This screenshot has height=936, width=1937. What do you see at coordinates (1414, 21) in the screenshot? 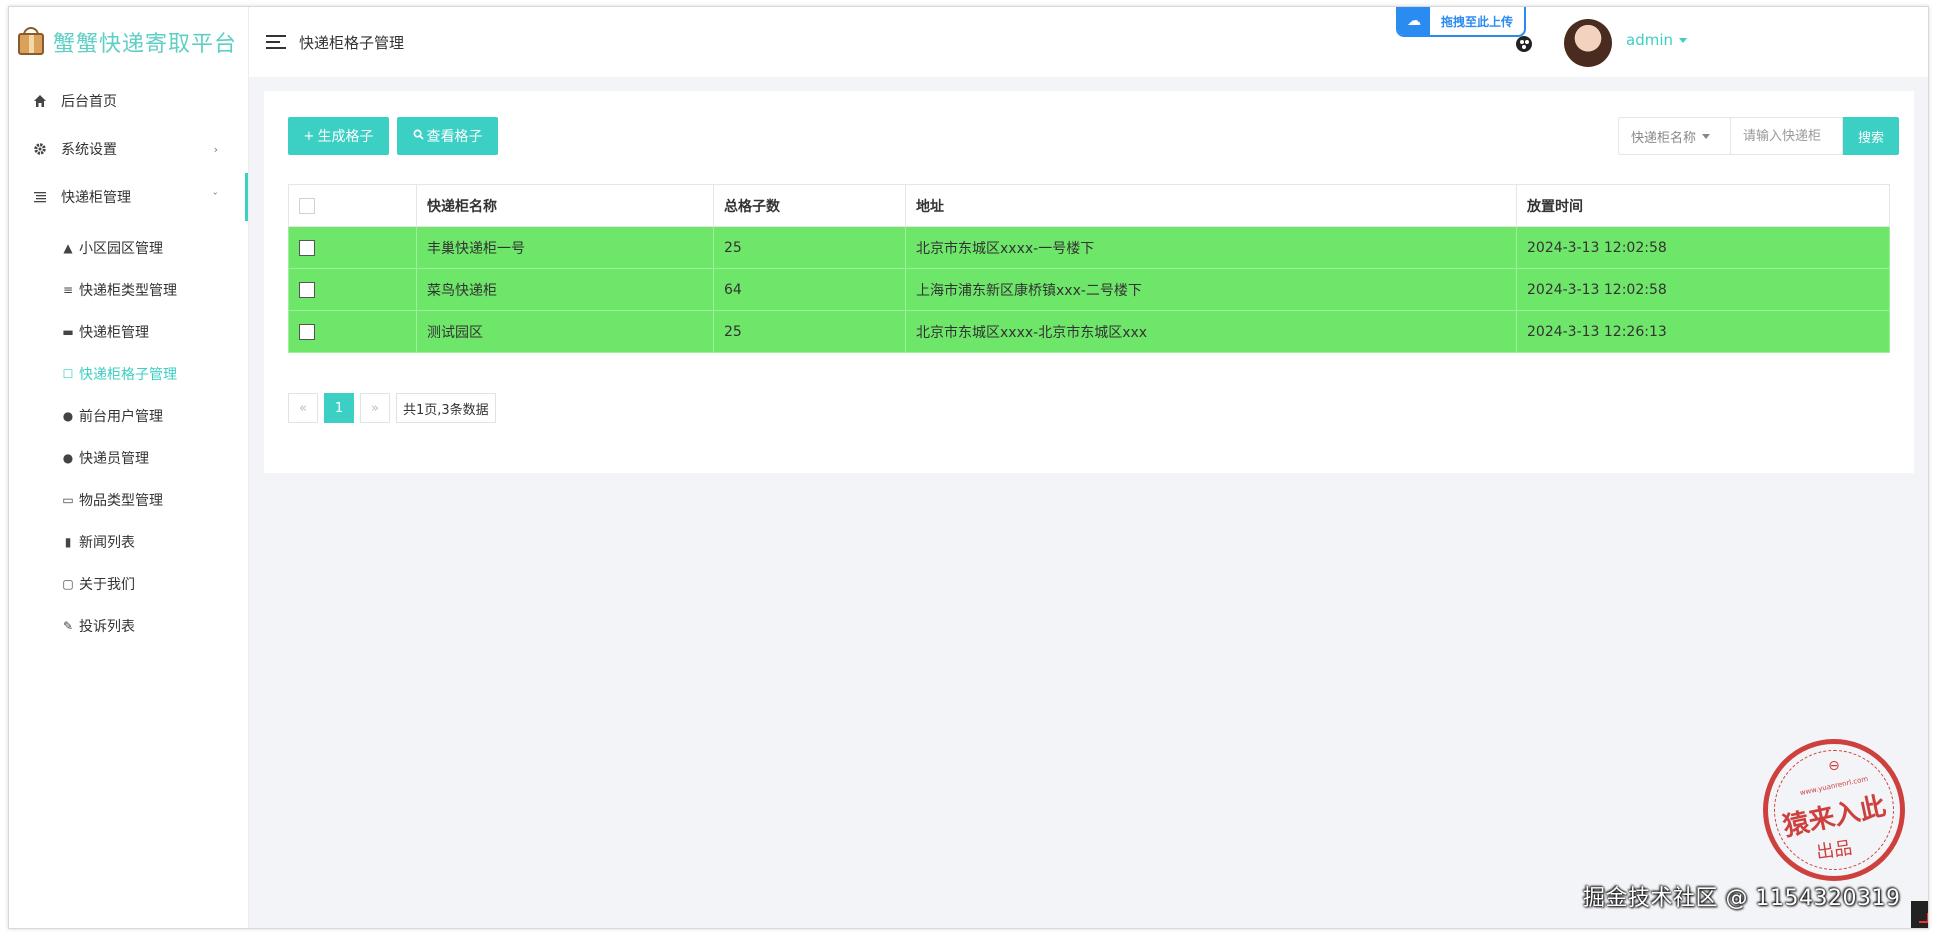
I see `cloud-icon: ☁` at bounding box center [1414, 21].